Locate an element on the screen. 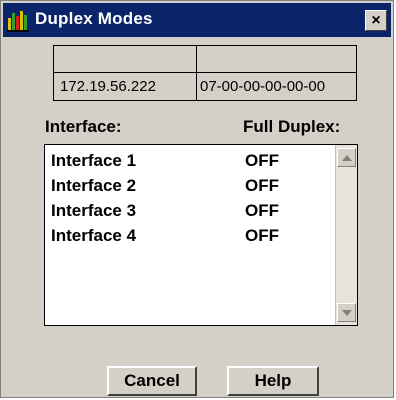 This screenshot has width=396, height=400. interface-name: Interface 2 is located at coordinates (94, 185).